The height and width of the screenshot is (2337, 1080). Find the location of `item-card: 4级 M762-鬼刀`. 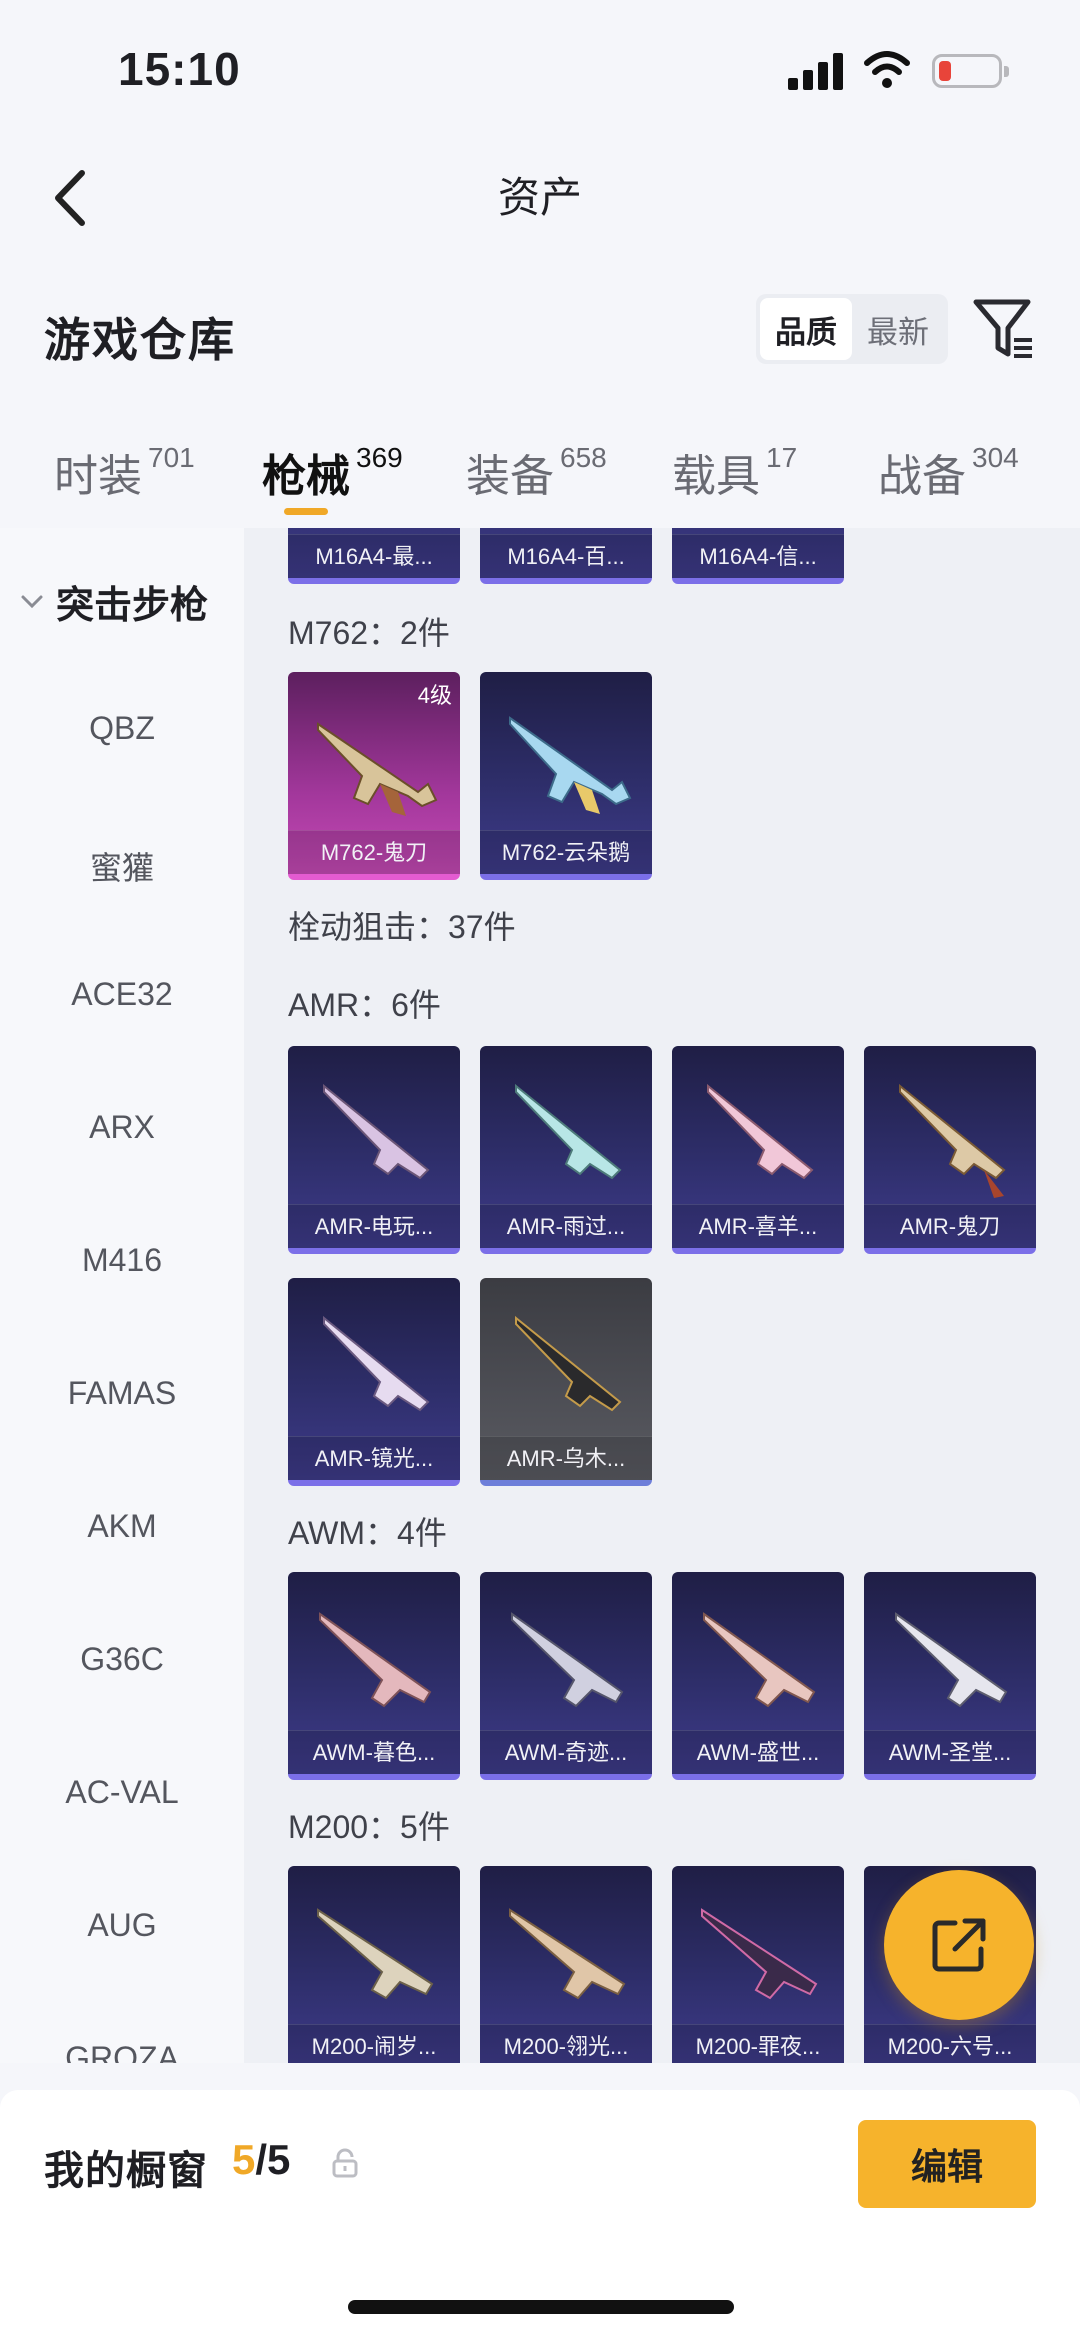

item-card: 4级 M762-鬼刀 is located at coordinates (374, 776).